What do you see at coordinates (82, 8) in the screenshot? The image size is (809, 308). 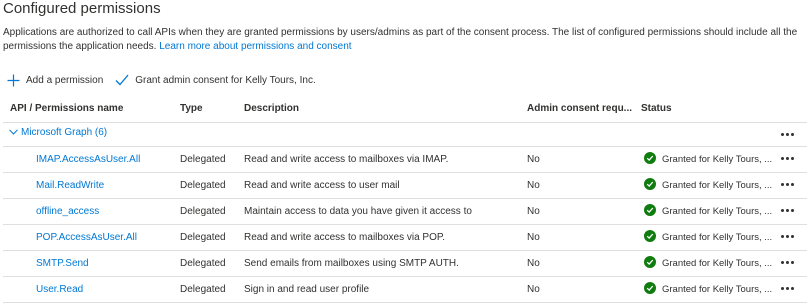 I see `page-title: Configured permissions` at bounding box center [82, 8].